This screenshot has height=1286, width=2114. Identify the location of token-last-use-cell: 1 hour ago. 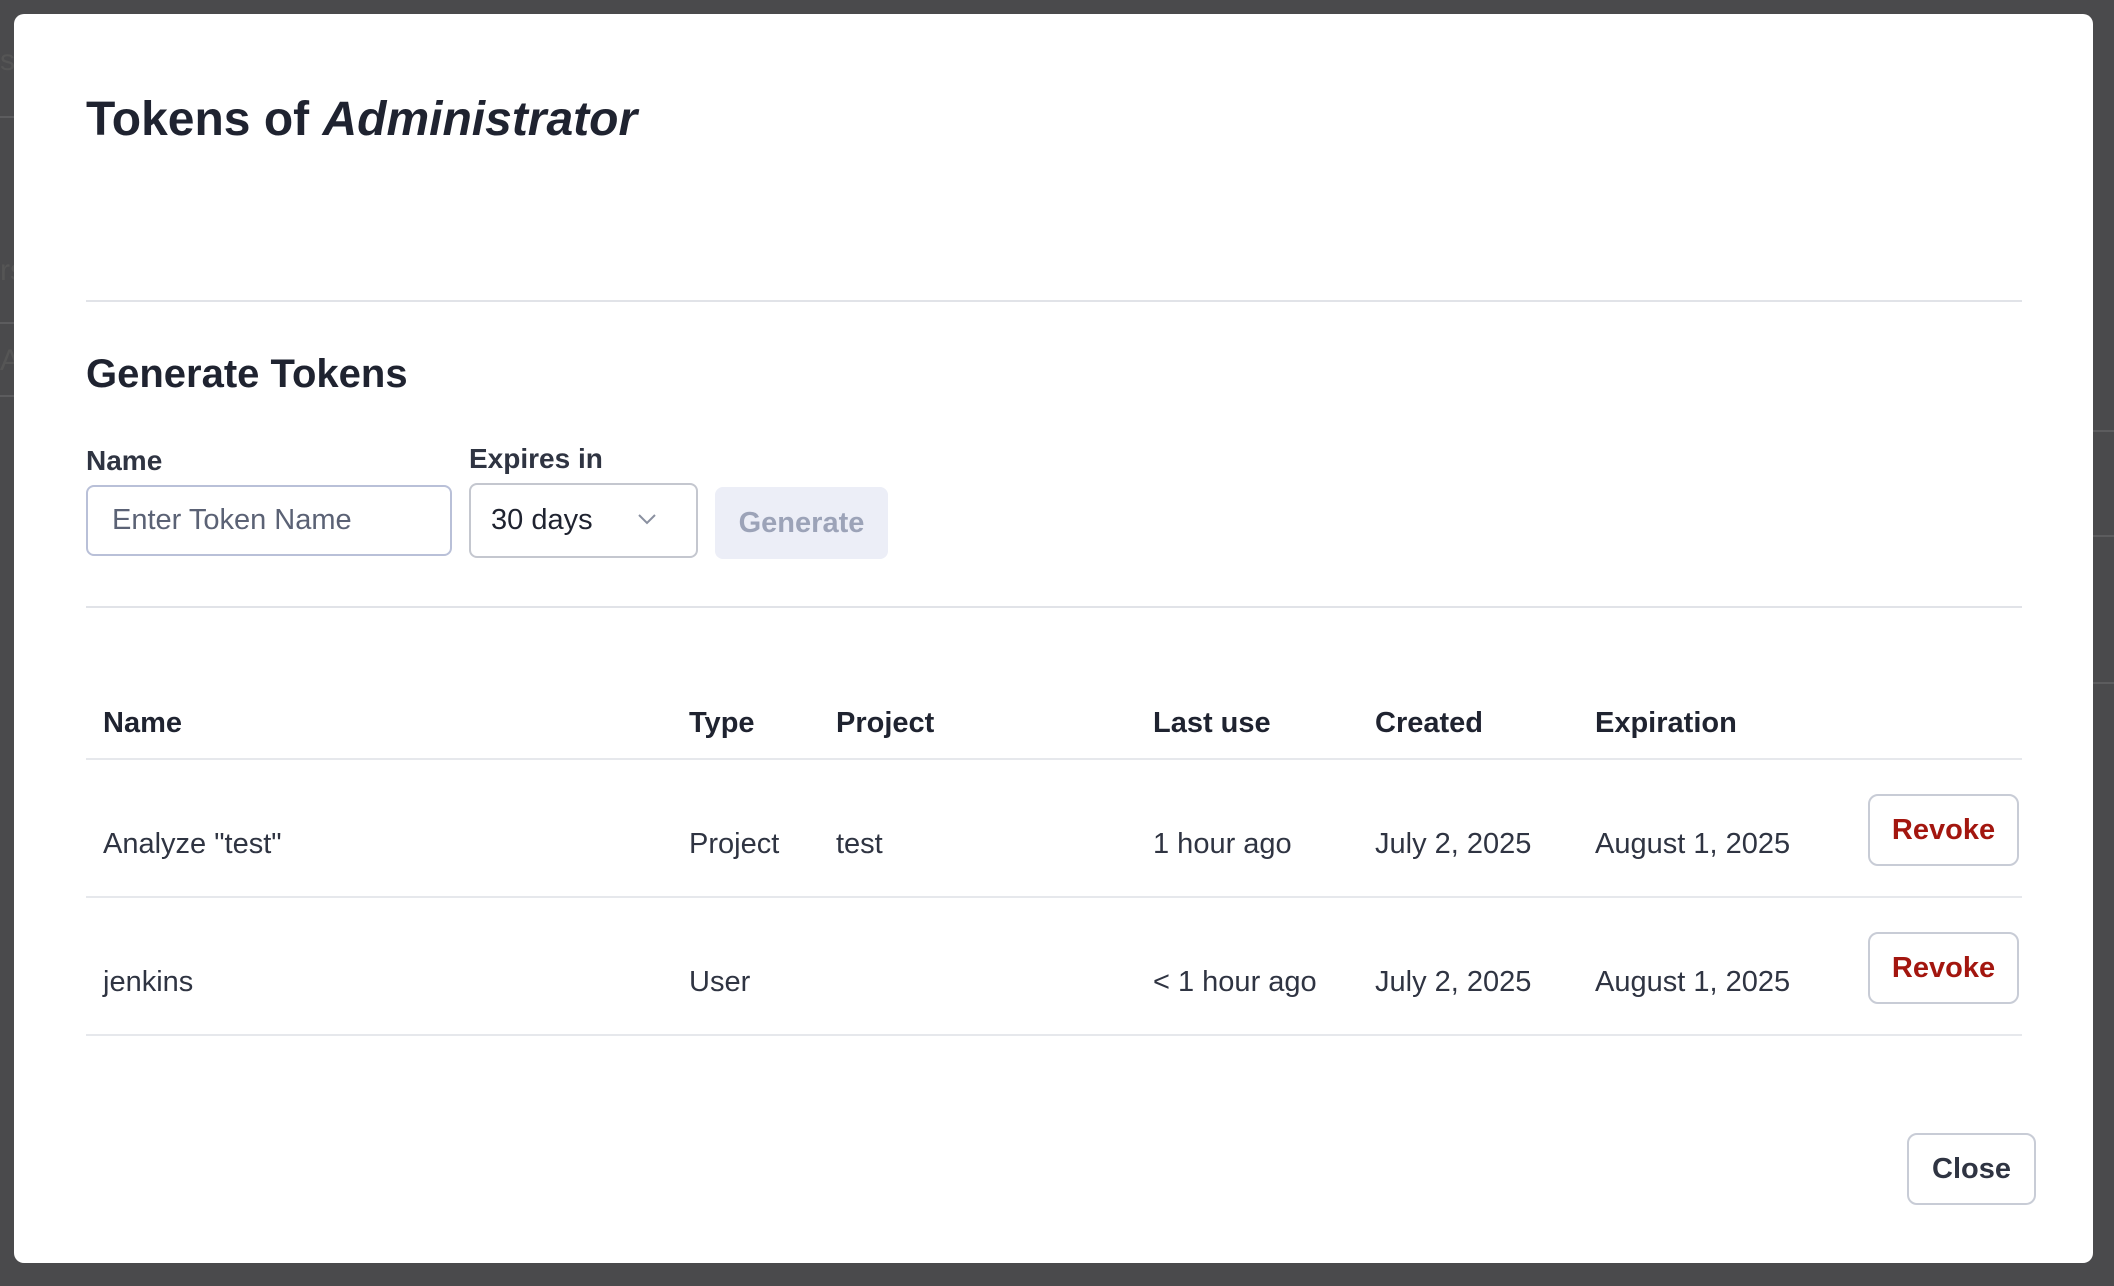
(1222, 844).